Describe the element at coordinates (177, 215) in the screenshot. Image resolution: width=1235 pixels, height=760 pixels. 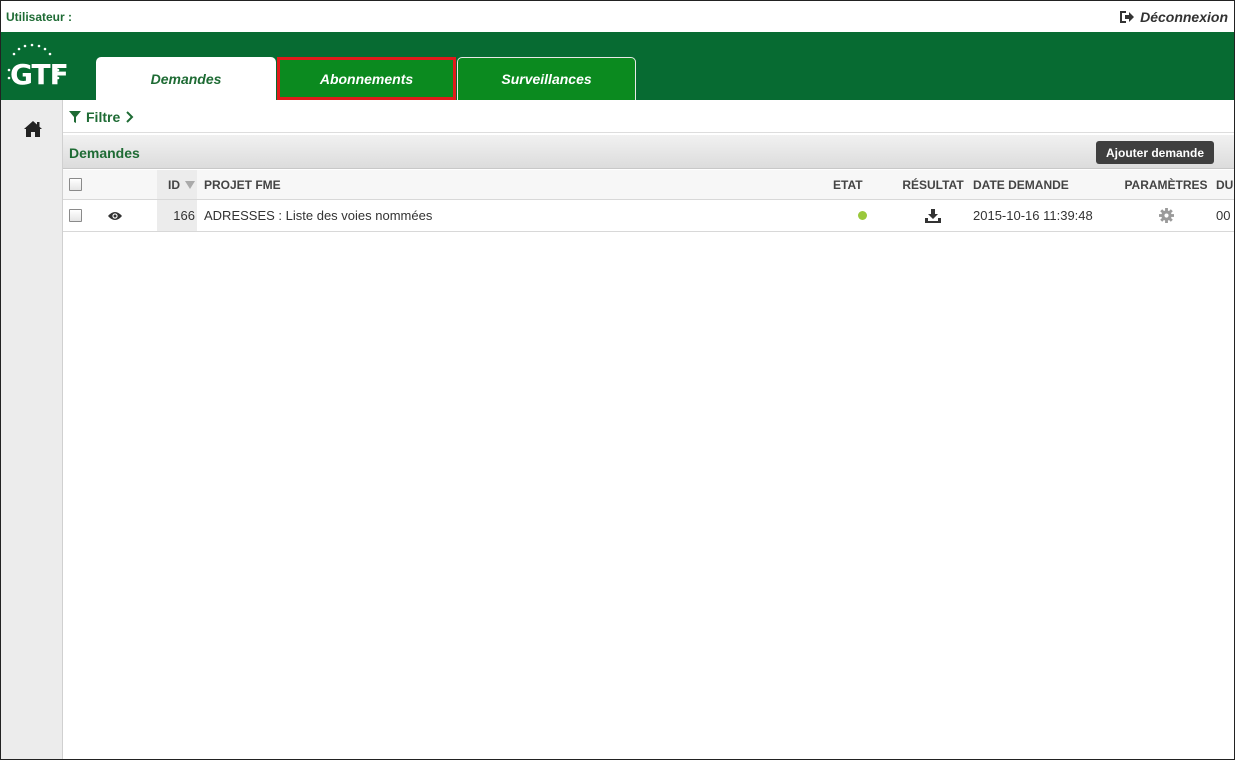
I see `row-id: 166` at that location.